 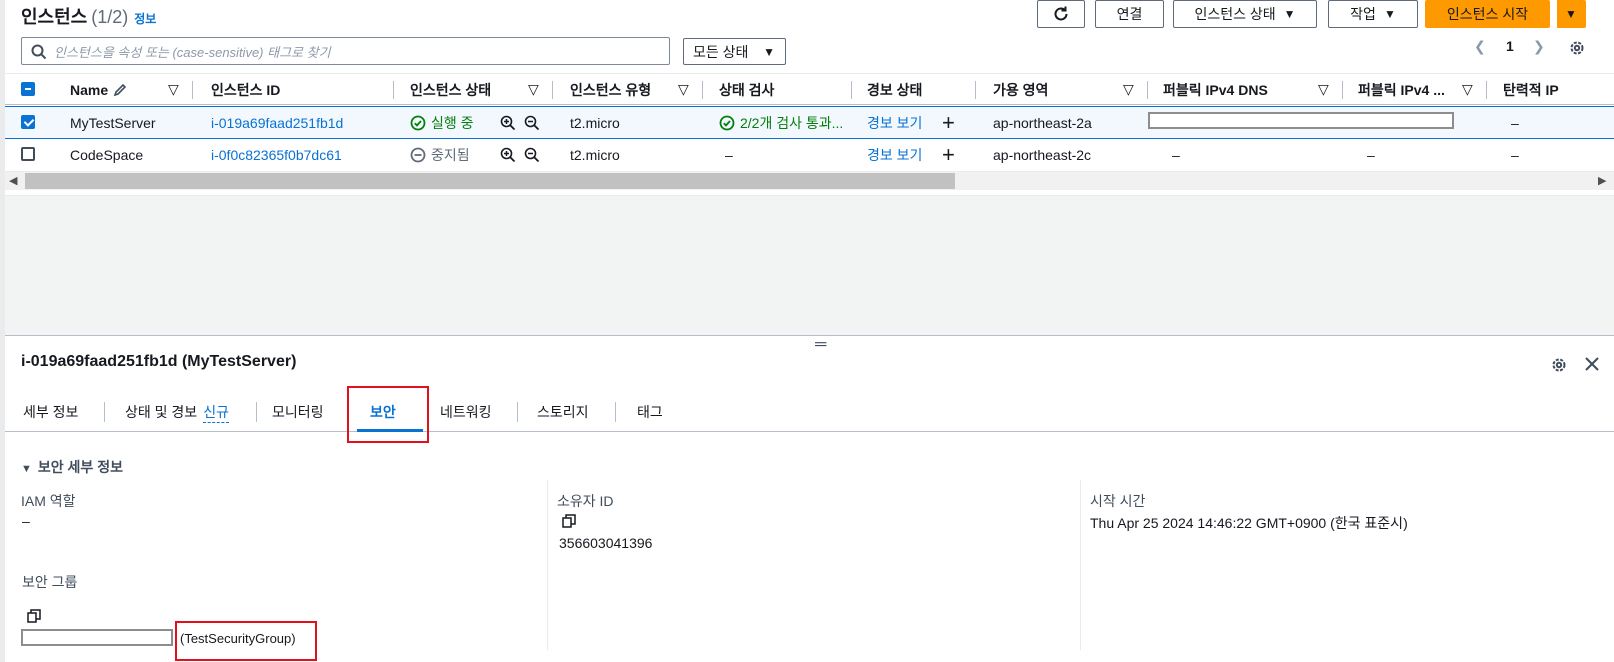 What do you see at coordinates (161, 412) in the screenshot?
I see `tab-label: 상태 및 경보` at bounding box center [161, 412].